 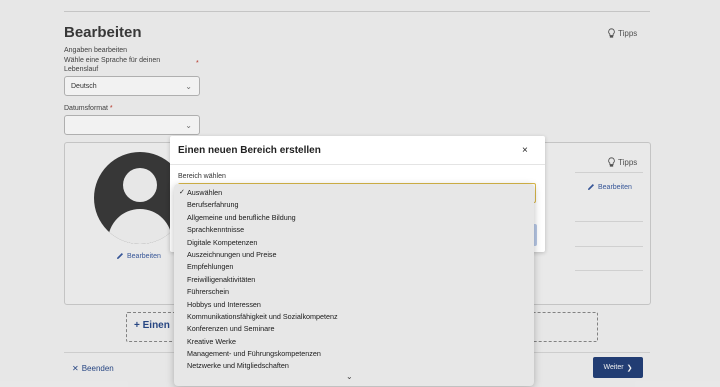 I want to click on dropdown-option: Kreative Werke, so click(x=354, y=342).